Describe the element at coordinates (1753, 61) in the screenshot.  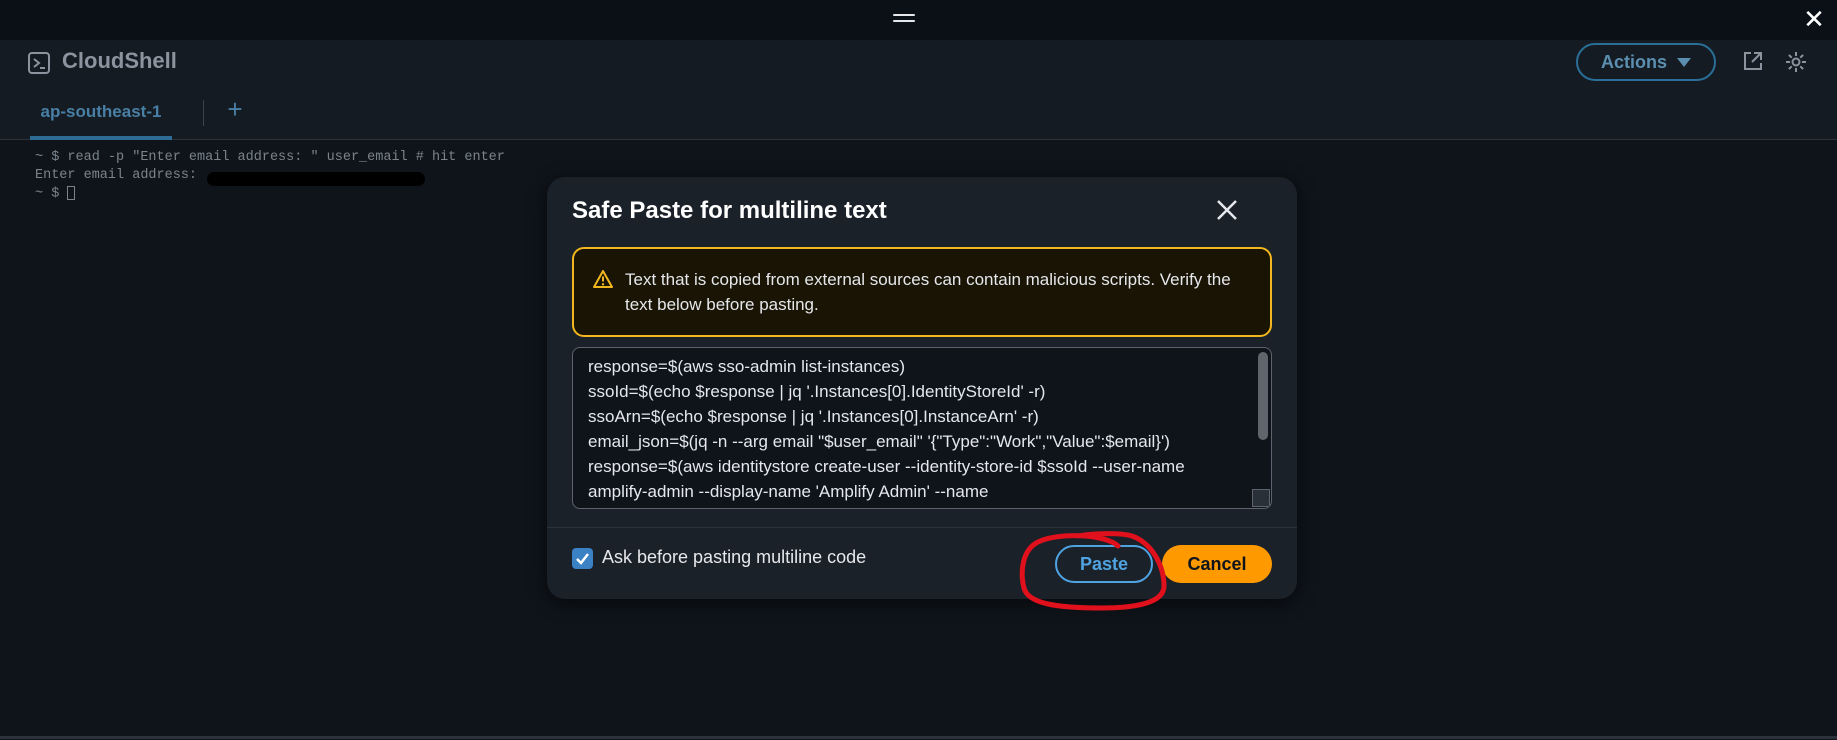
I see `open-external-icon` at that location.